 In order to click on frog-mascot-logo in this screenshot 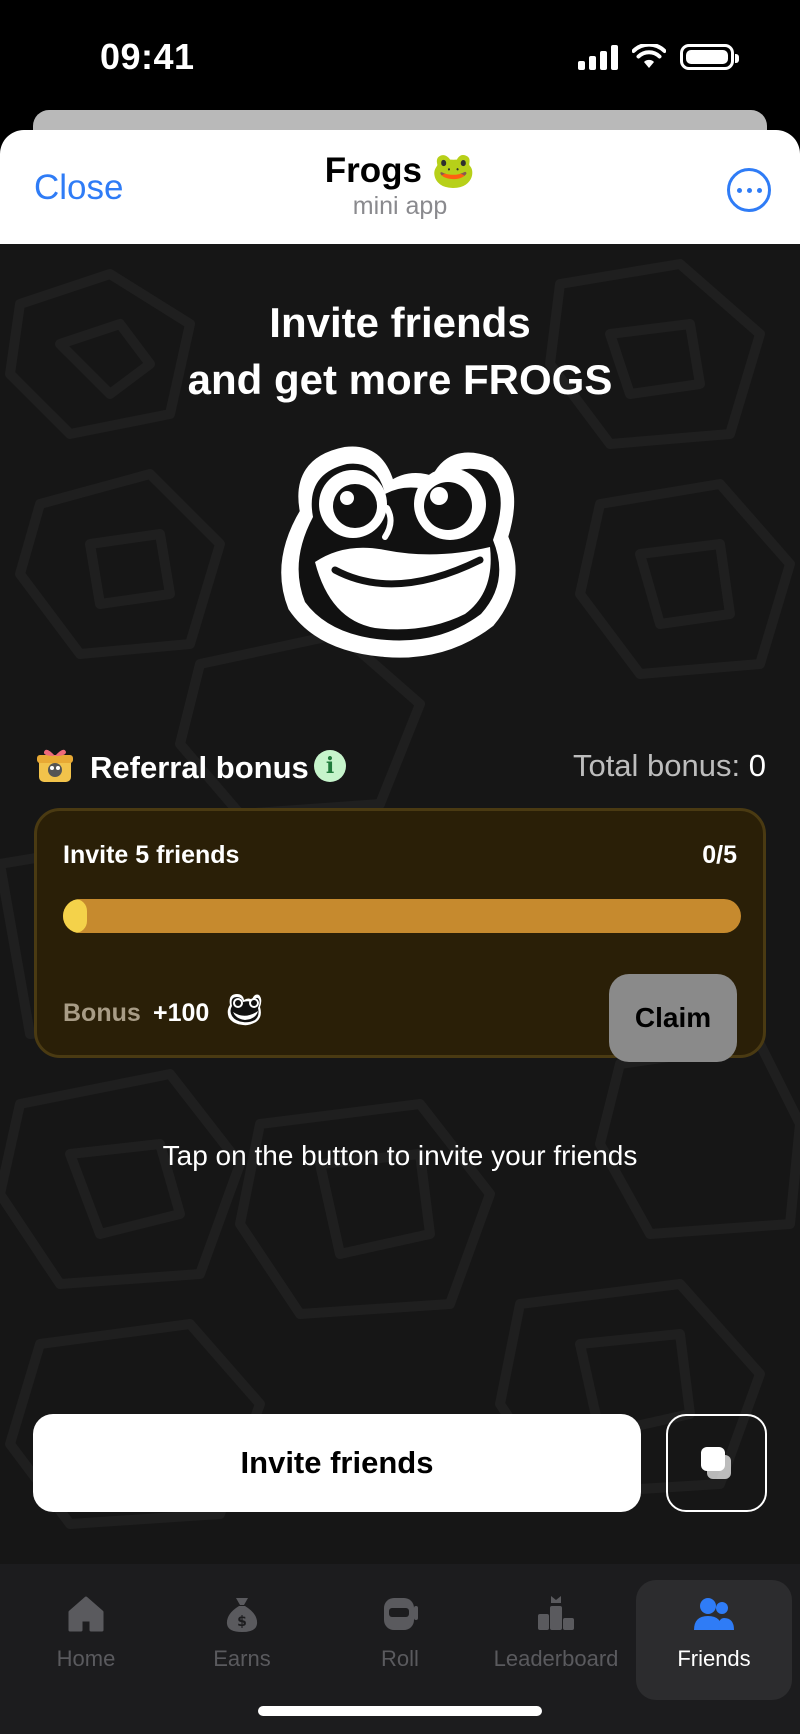, I will do `click(398, 552)`.